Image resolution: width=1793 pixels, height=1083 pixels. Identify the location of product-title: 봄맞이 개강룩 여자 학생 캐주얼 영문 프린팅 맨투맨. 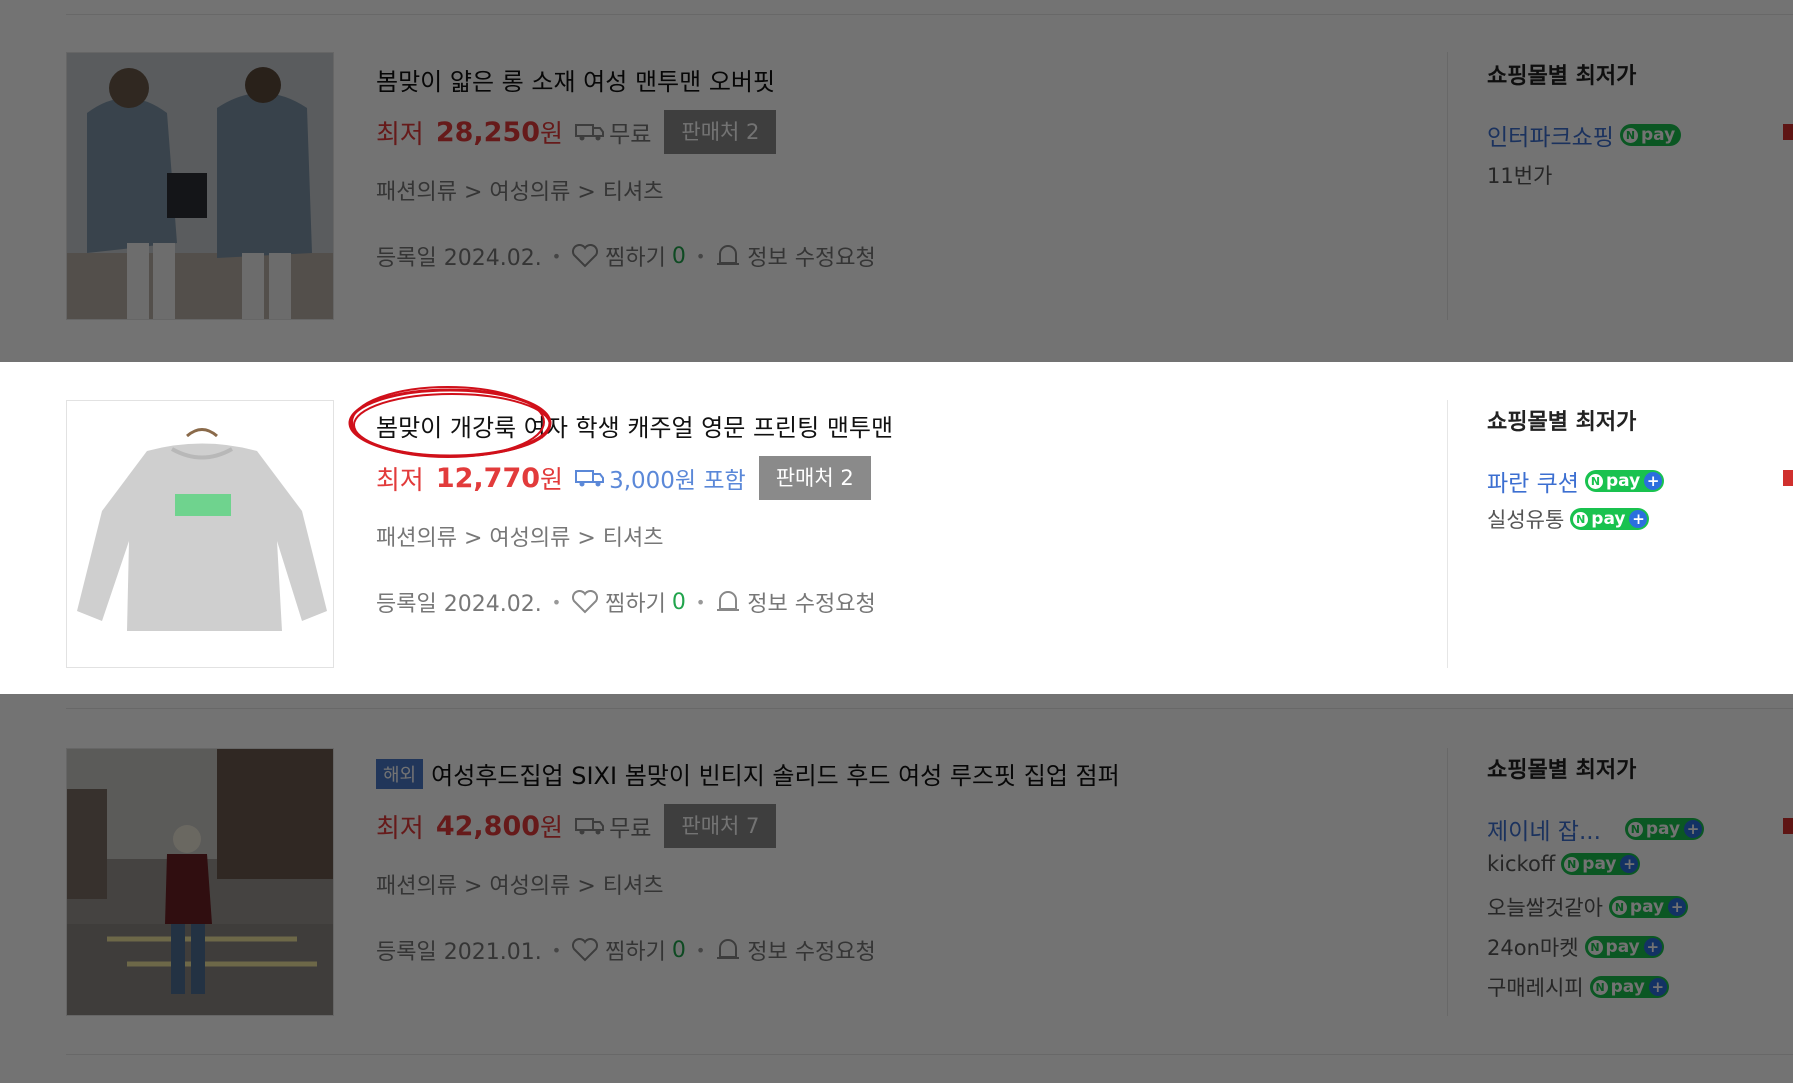
(634, 425).